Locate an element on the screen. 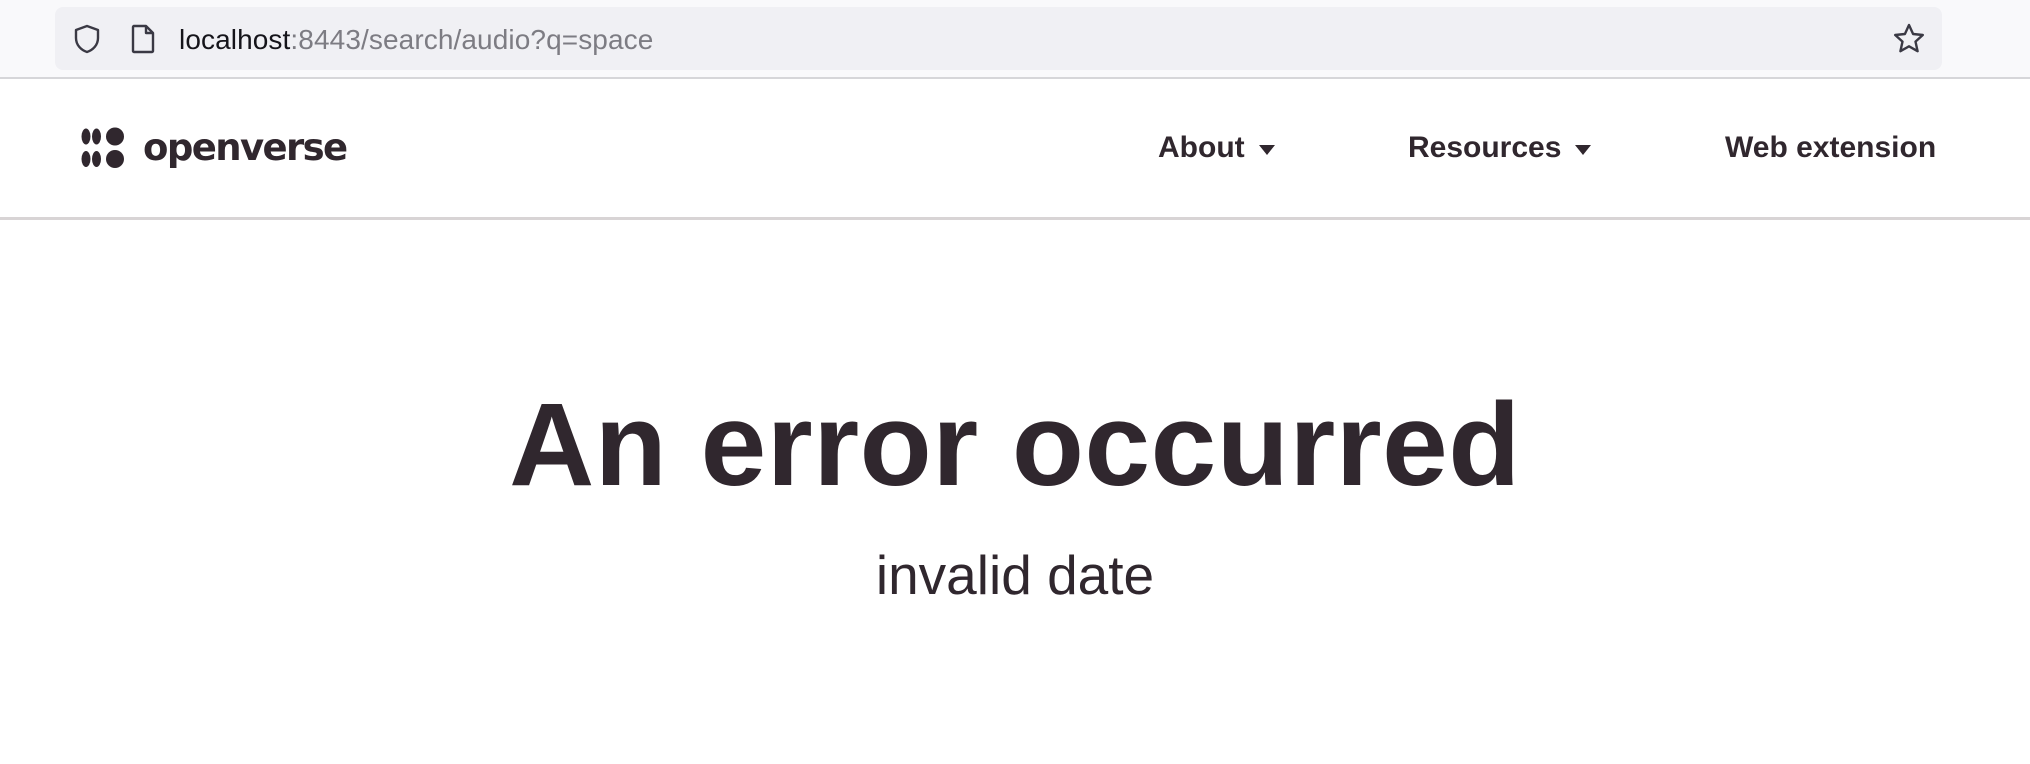 This screenshot has width=2030, height=764. error-message: invalid date is located at coordinates (1015, 575).